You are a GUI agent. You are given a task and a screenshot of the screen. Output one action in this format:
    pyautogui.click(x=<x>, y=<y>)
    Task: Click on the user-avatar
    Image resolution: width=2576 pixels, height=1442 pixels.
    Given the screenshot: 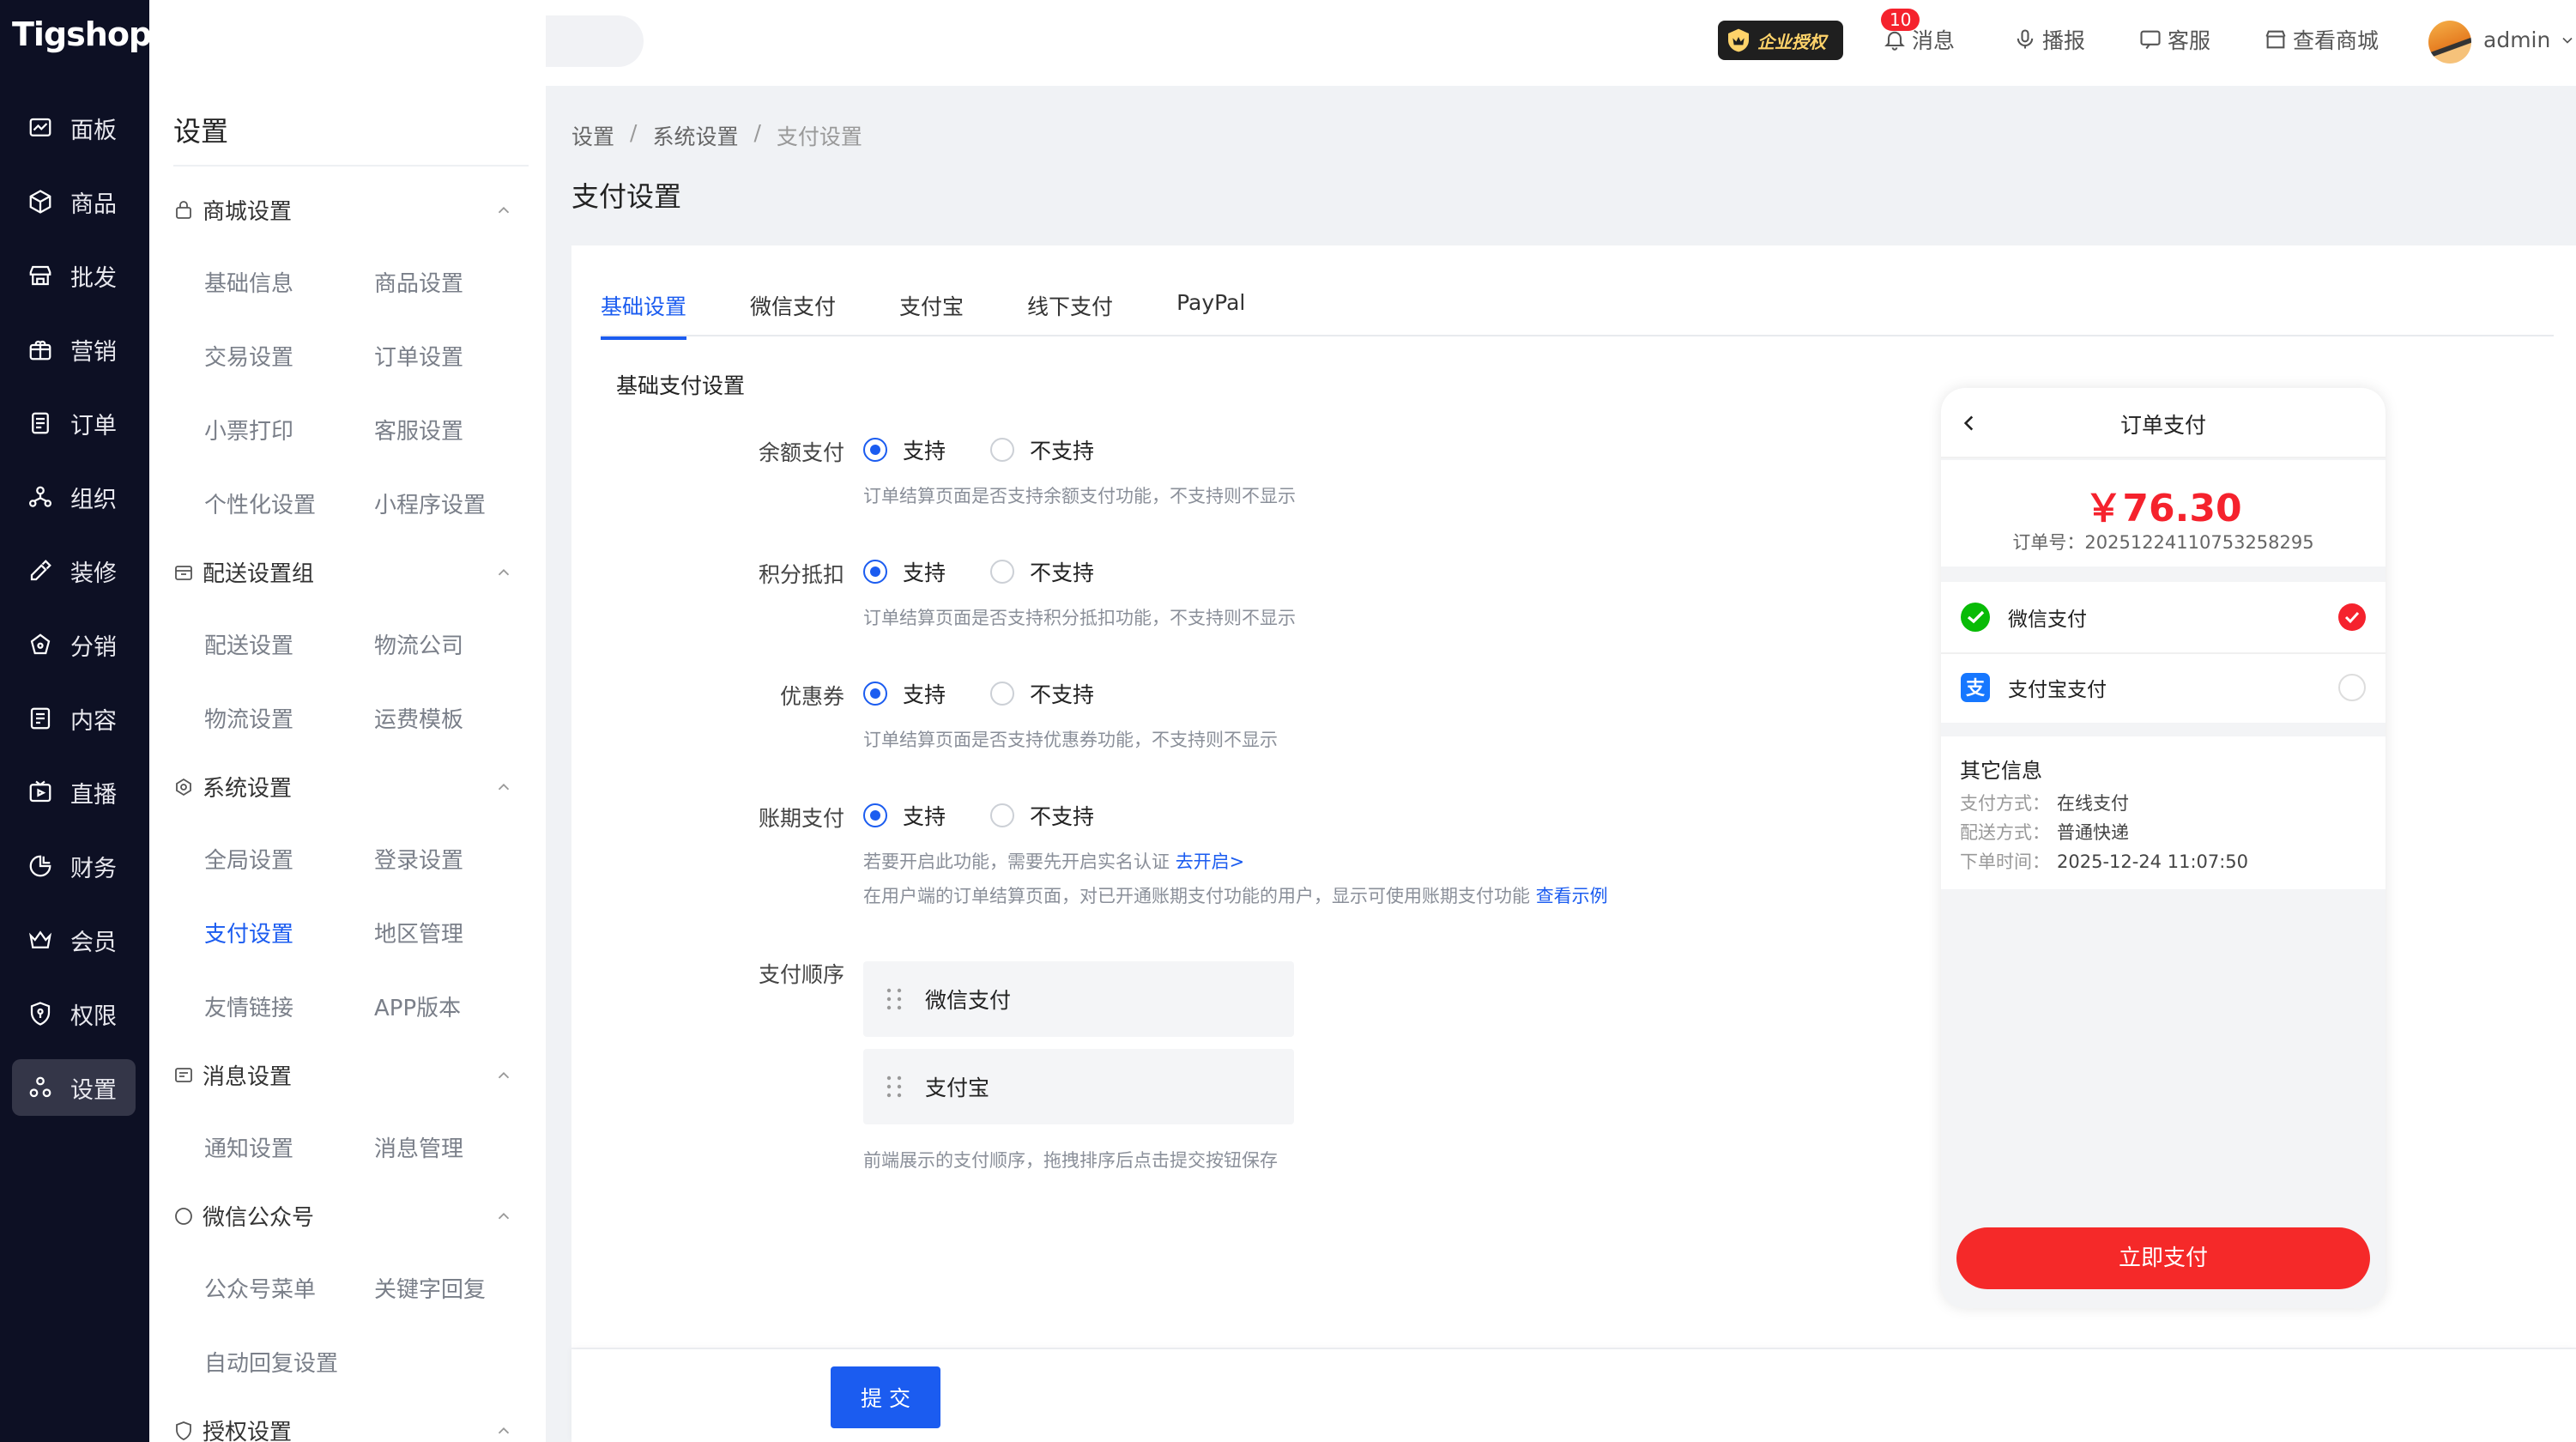 What is the action you would take?
    pyautogui.click(x=2449, y=42)
    